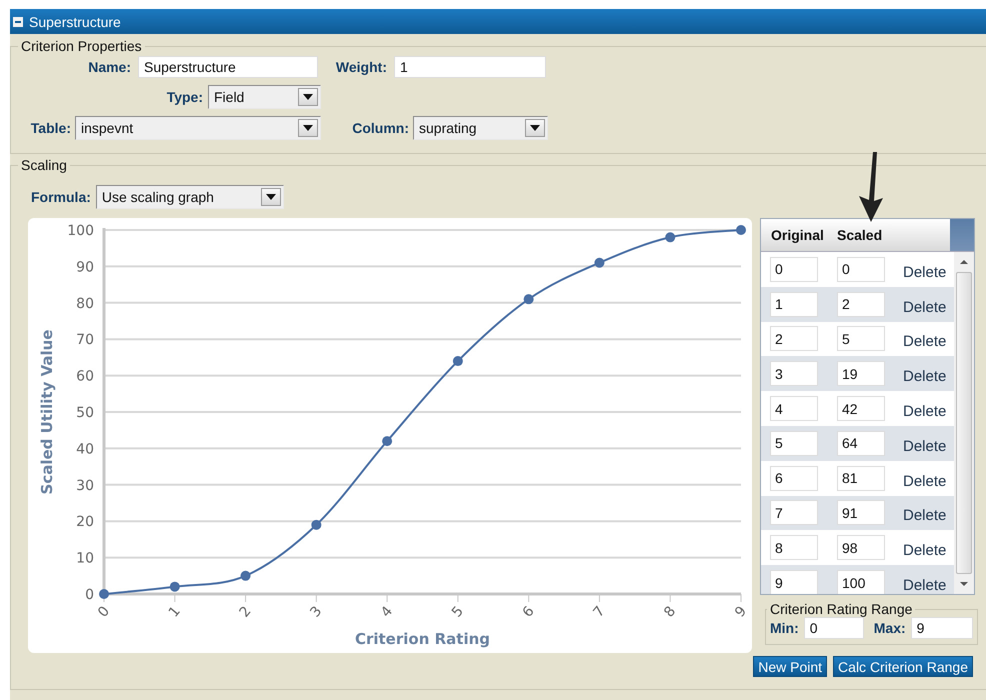  Describe the element at coordinates (47, 412) in the screenshot. I see `axis-title: Scaled Utility Value` at that location.